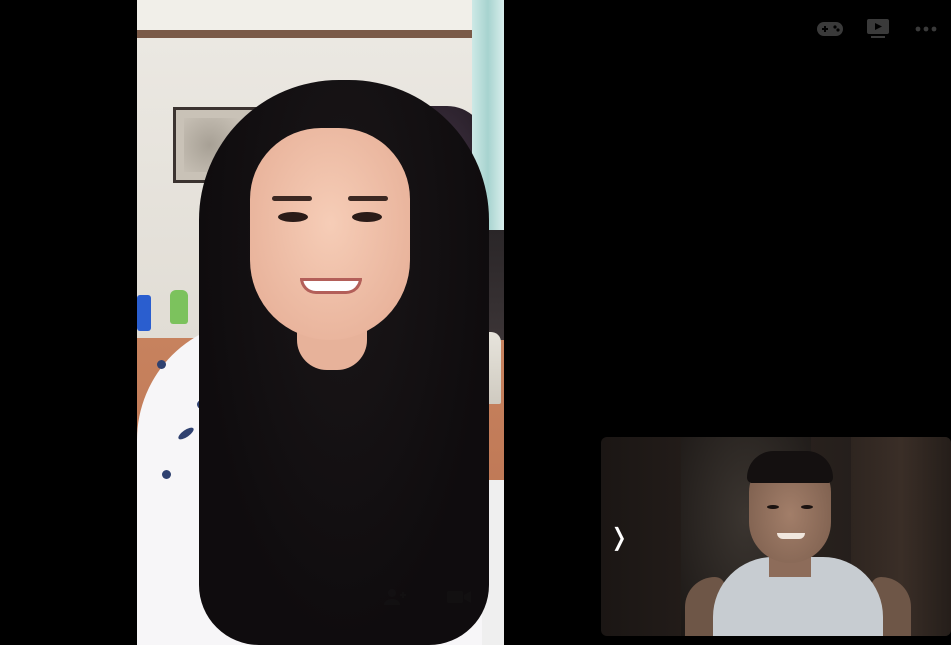 The image size is (951, 645). What do you see at coordinates (395, 597) in the screenshot?
I see `add-person-icon` at bounding box center [395, 597].